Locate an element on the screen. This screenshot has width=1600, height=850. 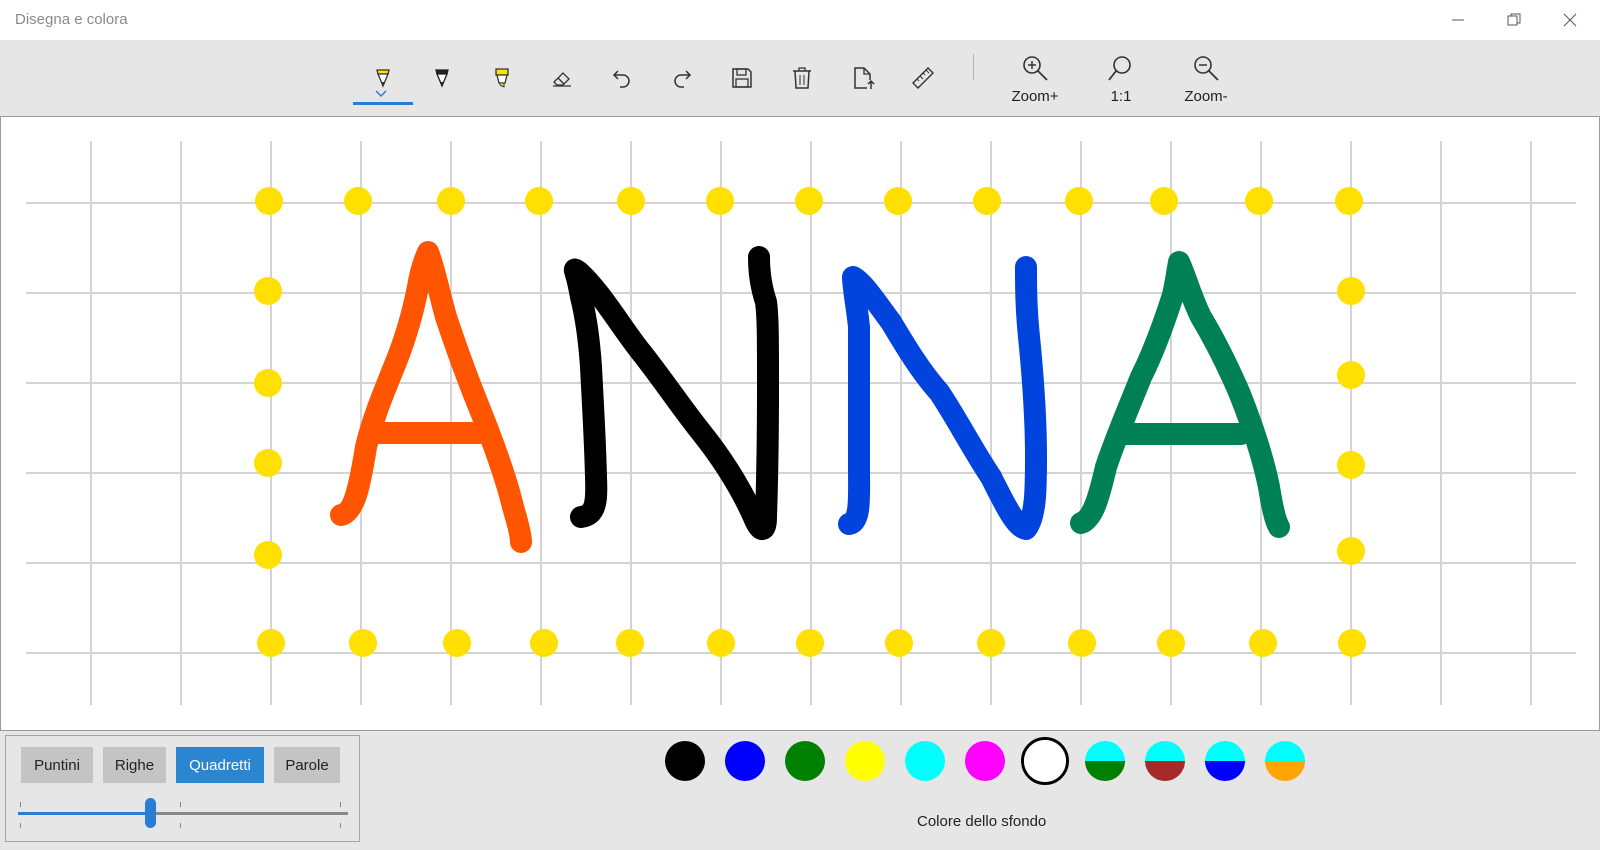
marker-tool-button is located at coordinates (442, 78).